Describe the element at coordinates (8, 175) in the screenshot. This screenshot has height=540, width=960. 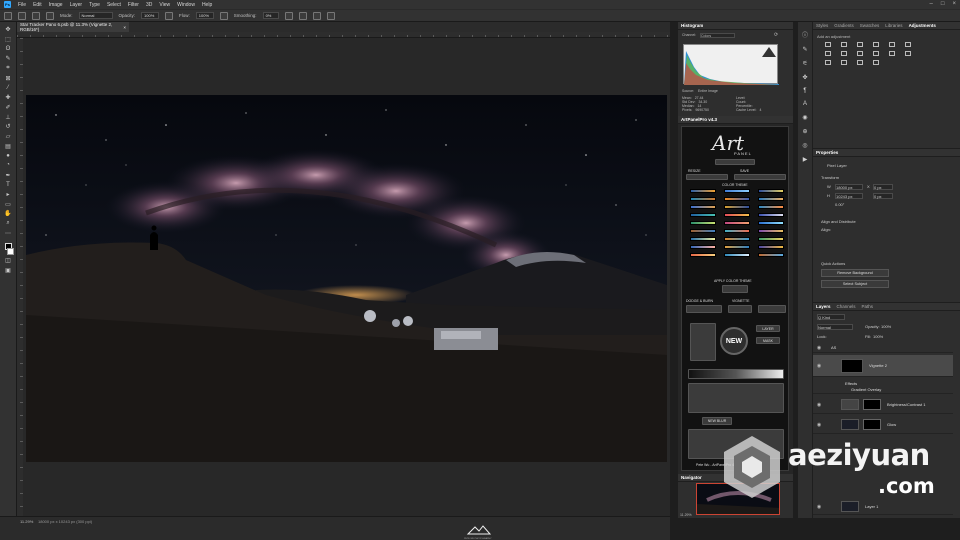
I see `pen-tool-icon: ✒` at that location.